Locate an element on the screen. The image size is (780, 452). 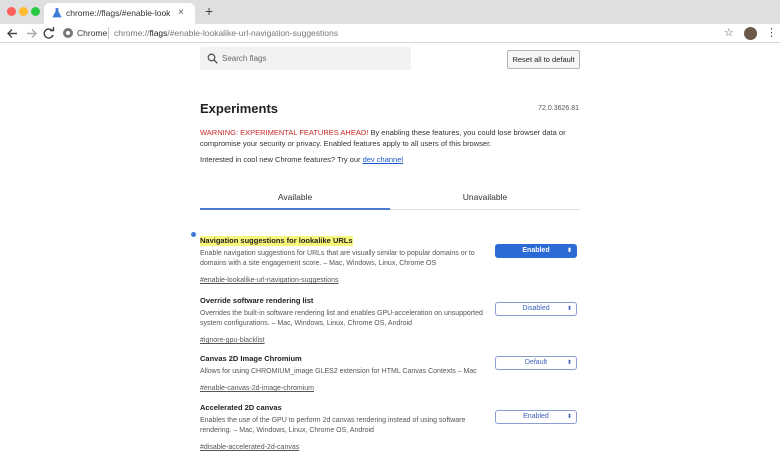
omnibox-separator is located at coordinates (108, 33).